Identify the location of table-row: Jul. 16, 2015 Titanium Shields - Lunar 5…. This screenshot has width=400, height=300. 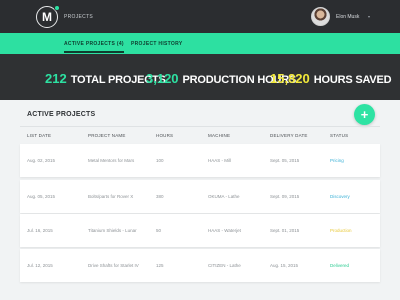
(200, 230).